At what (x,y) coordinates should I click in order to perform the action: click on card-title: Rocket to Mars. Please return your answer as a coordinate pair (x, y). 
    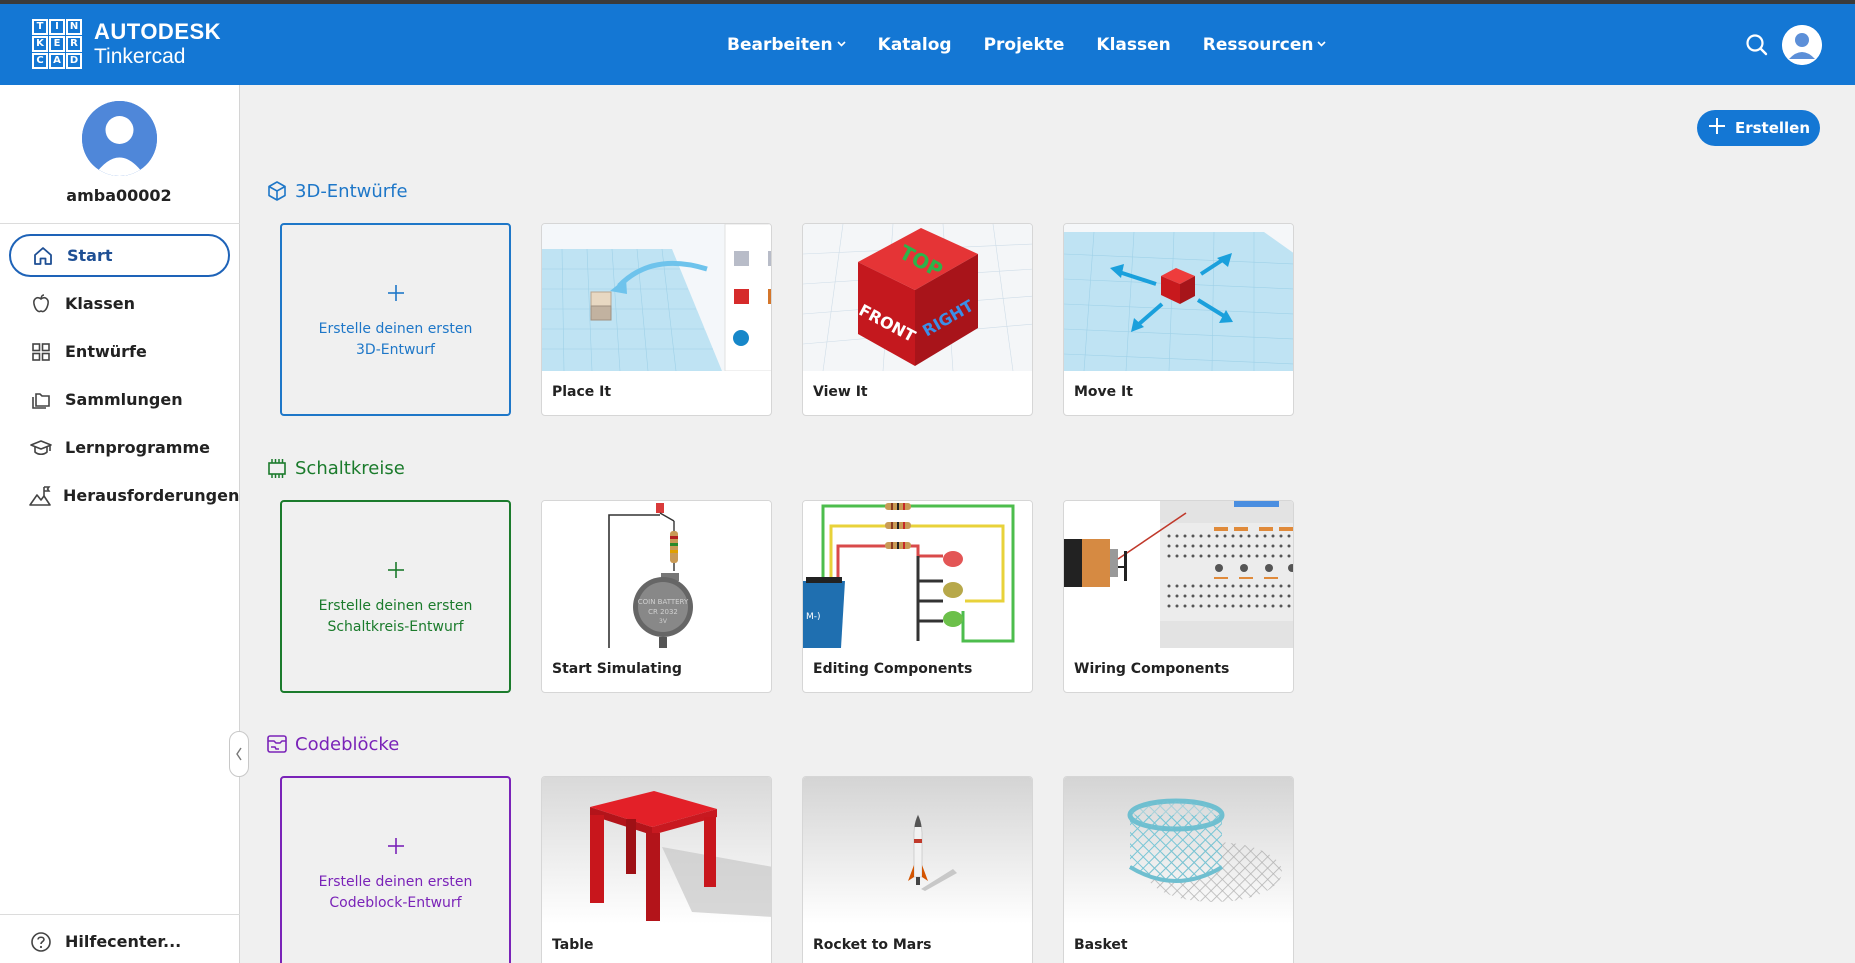
    Looking at the image, I should click on (872, 945).